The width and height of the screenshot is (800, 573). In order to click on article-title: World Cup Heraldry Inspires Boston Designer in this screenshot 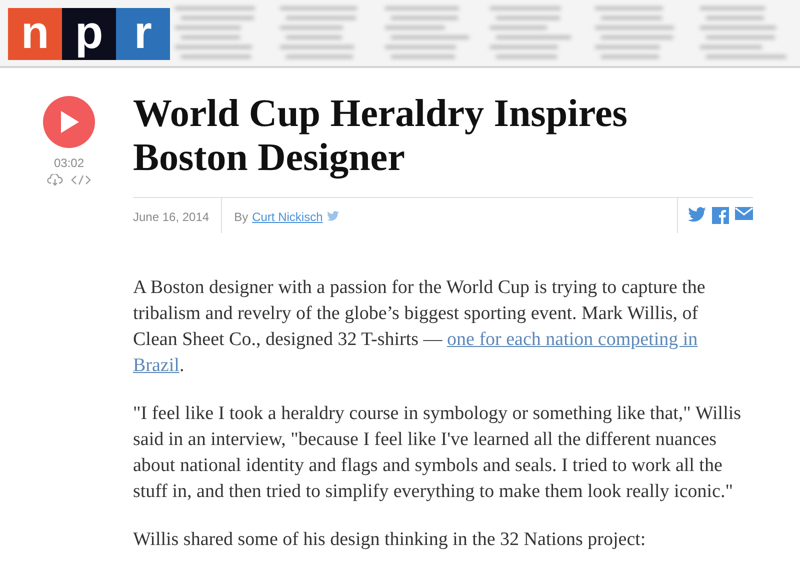, I will do `click(380, 136)`.